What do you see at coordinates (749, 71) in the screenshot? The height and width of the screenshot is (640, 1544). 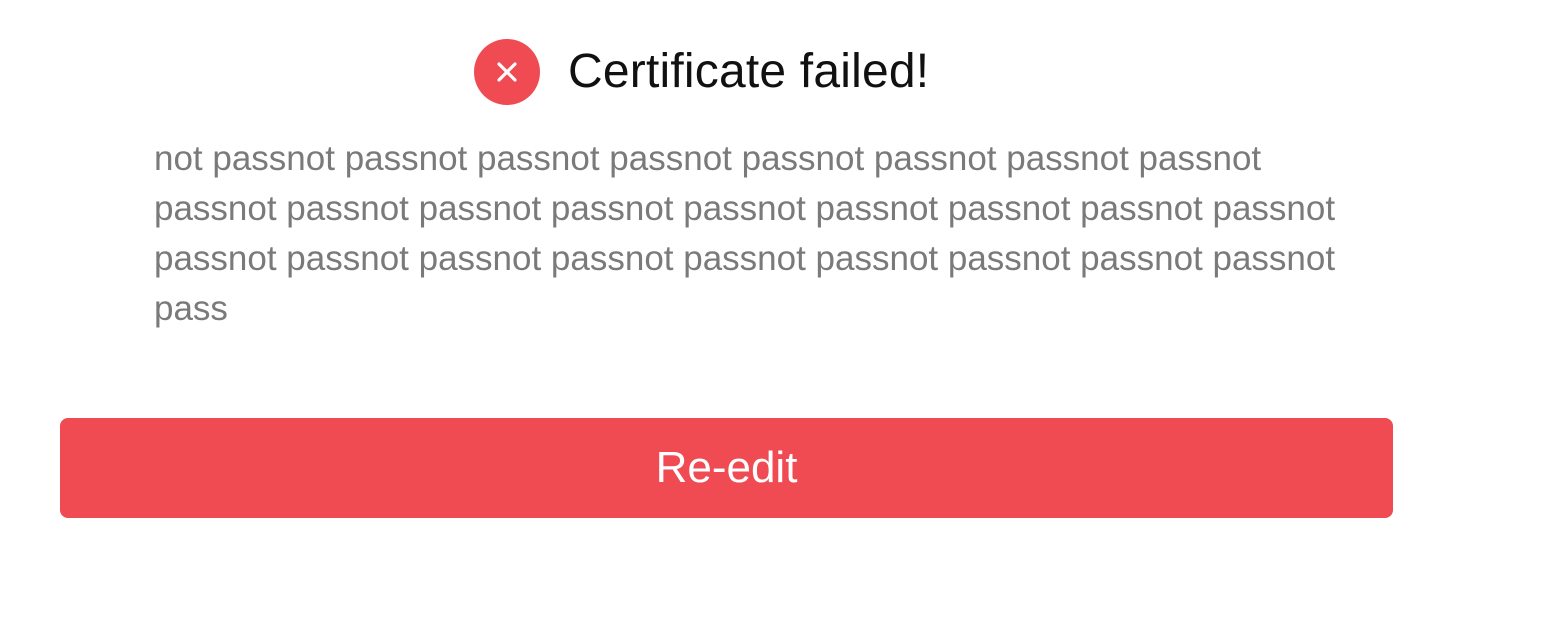 I see `page-title: Certificate failed!` at bounding box center [749, 71].